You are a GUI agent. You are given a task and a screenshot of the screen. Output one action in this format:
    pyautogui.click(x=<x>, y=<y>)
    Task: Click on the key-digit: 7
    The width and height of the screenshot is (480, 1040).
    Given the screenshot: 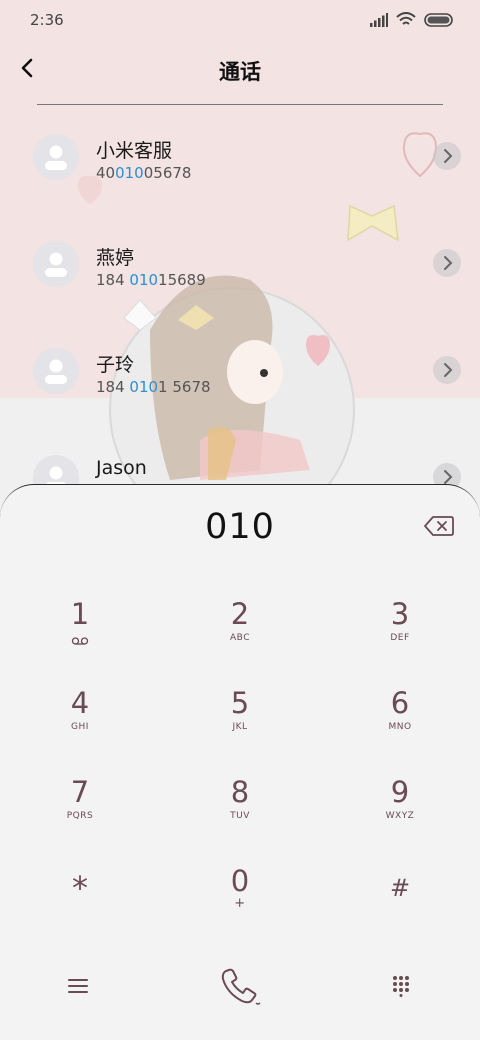 What is the action you would take?
    pyautogui.click(x=80, y=792)
    